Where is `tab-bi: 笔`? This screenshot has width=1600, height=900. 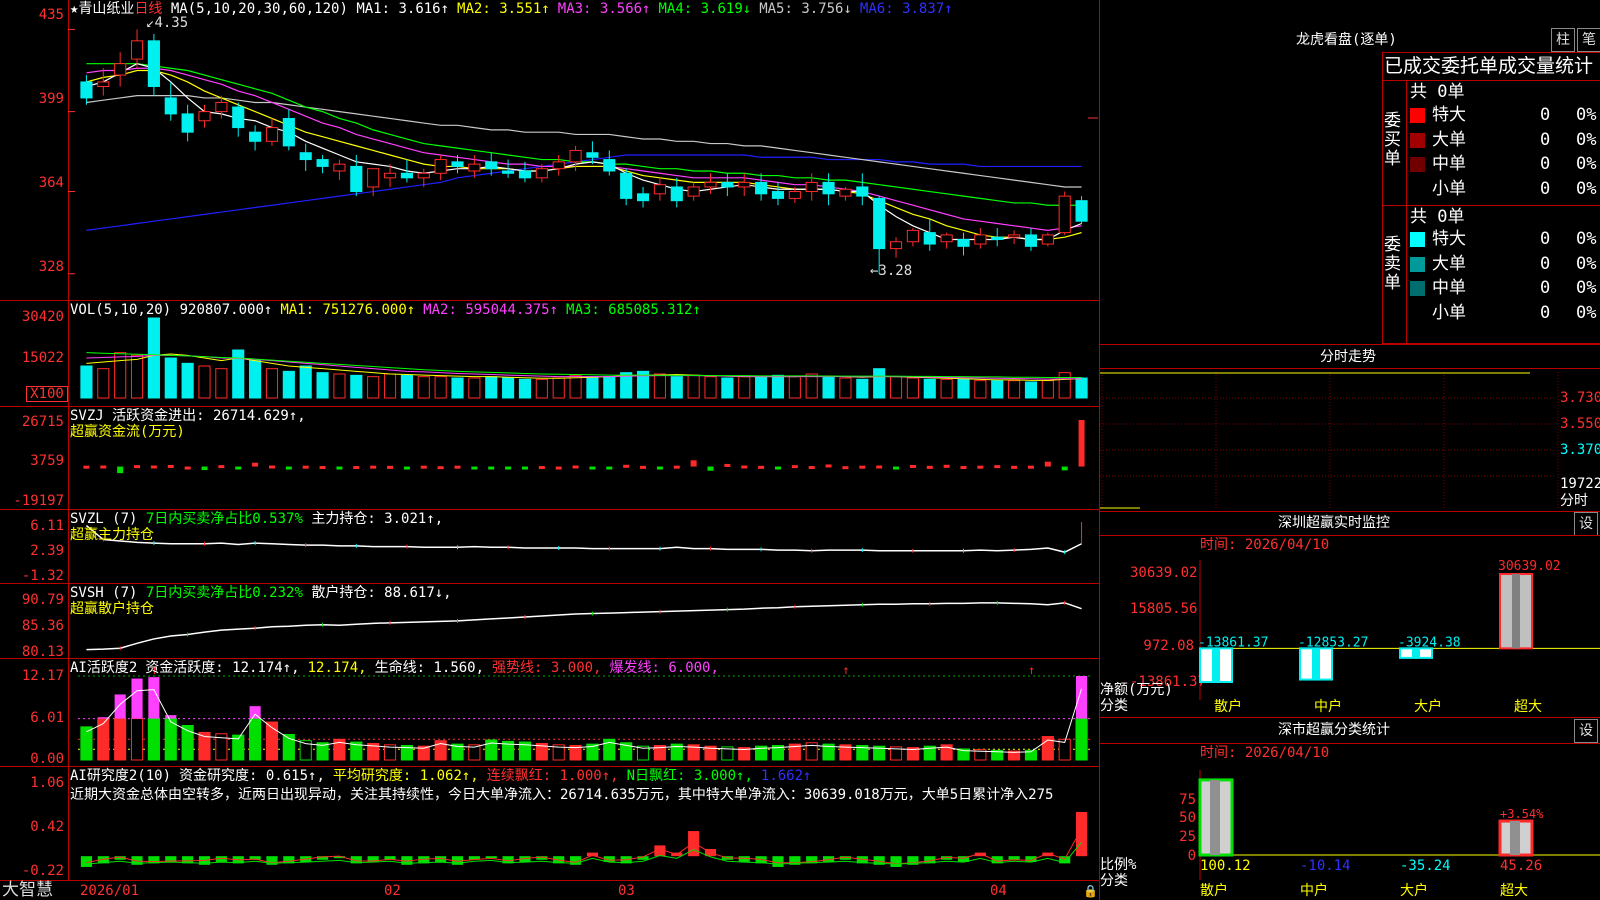 tab-bi: 笔 is located at coordinates (1588, 40).